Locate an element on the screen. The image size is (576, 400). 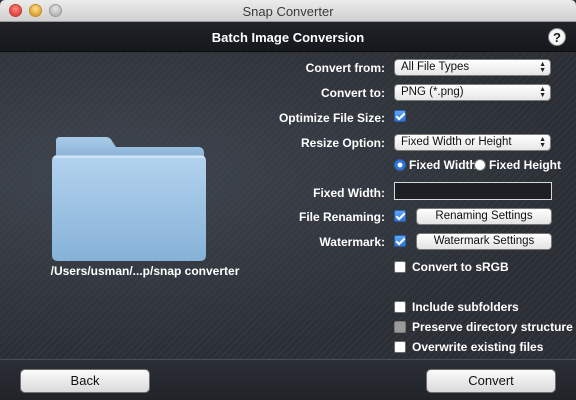
fixed-width-radio-label: Fixed Width is located at coordinates (443, 165).